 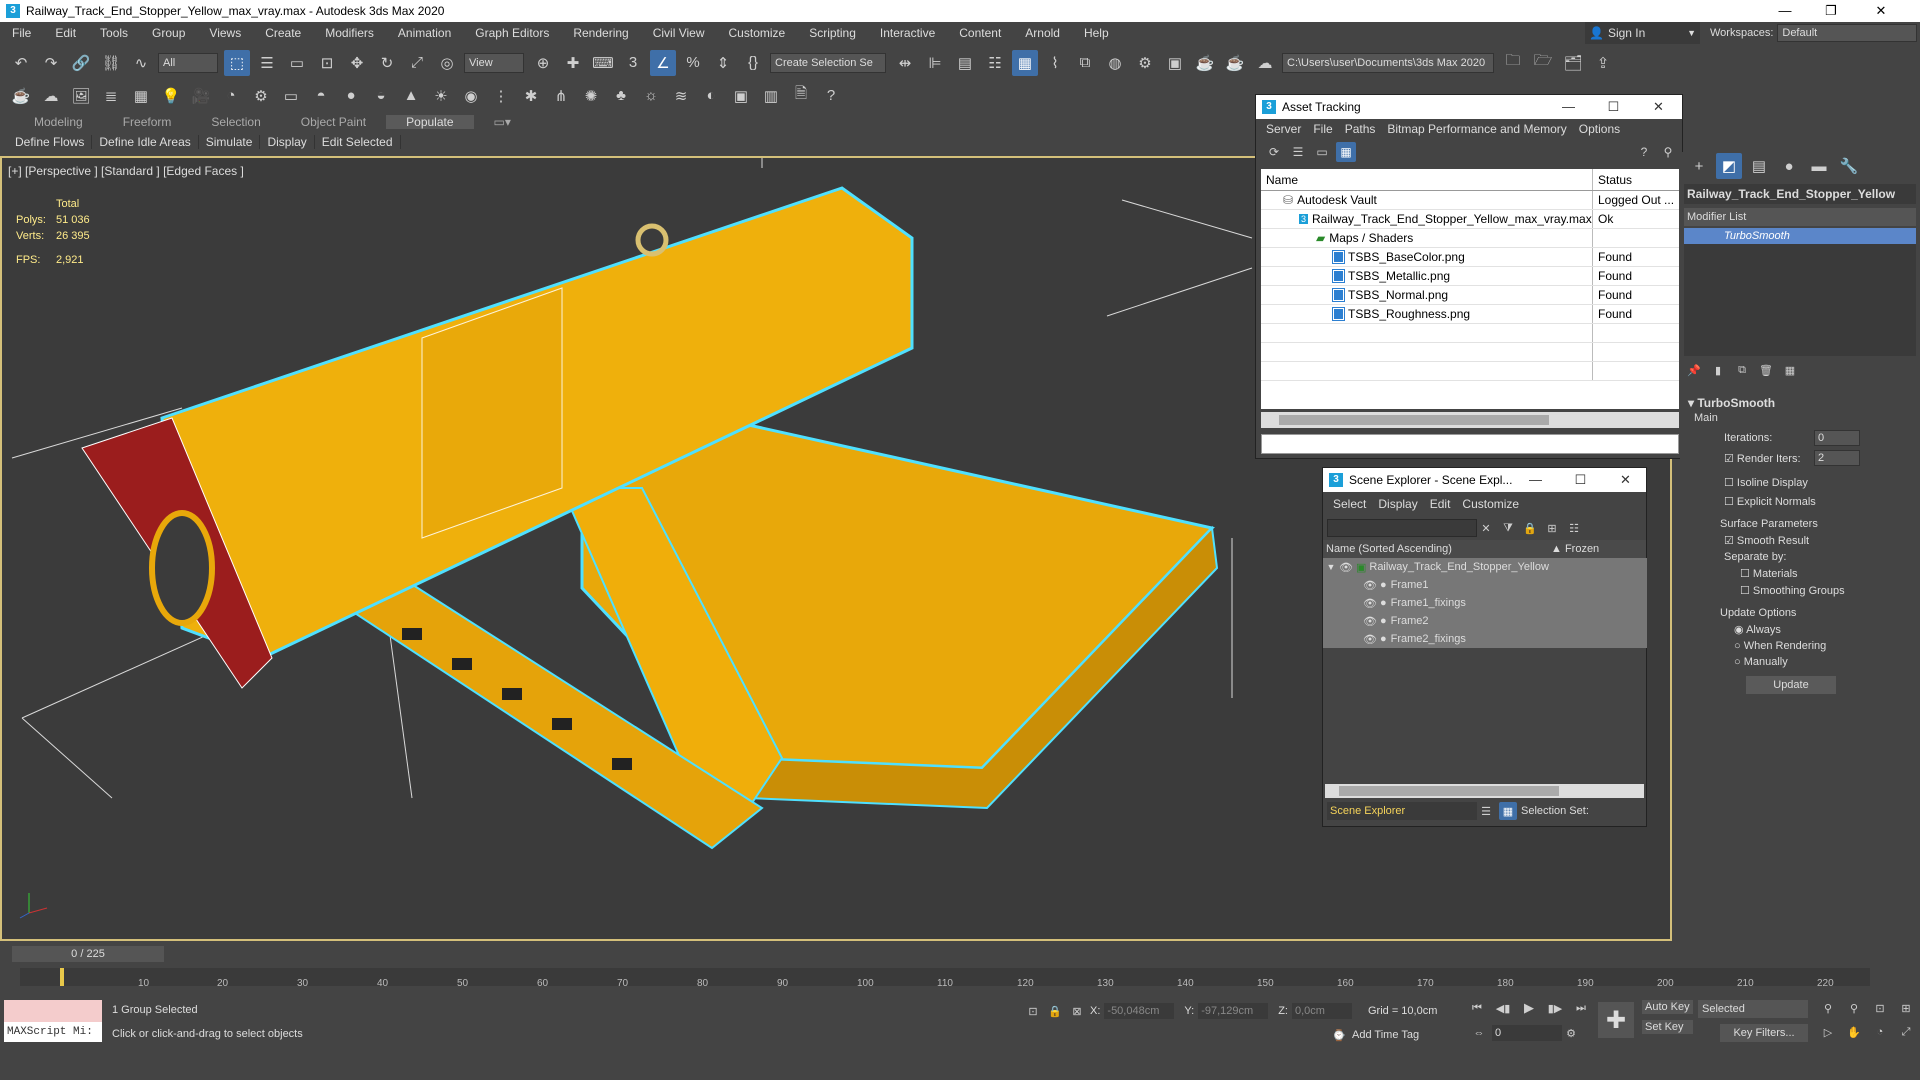 I want to click on always-radio: ◉ Always, so click(x=1800, y=629).